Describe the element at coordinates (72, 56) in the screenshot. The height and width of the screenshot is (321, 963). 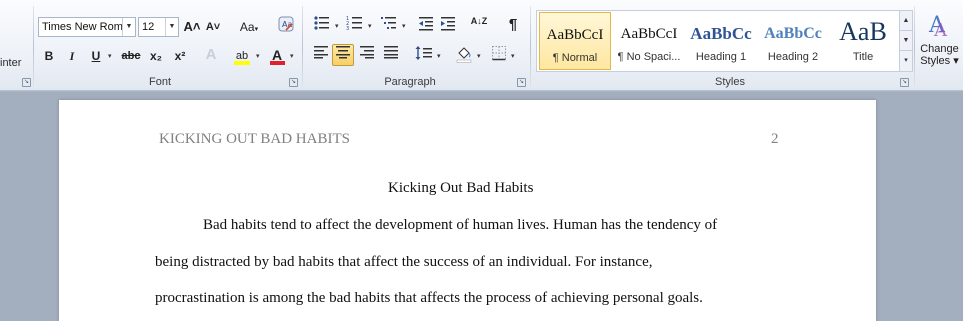
I see `italic-button: I` at that location.